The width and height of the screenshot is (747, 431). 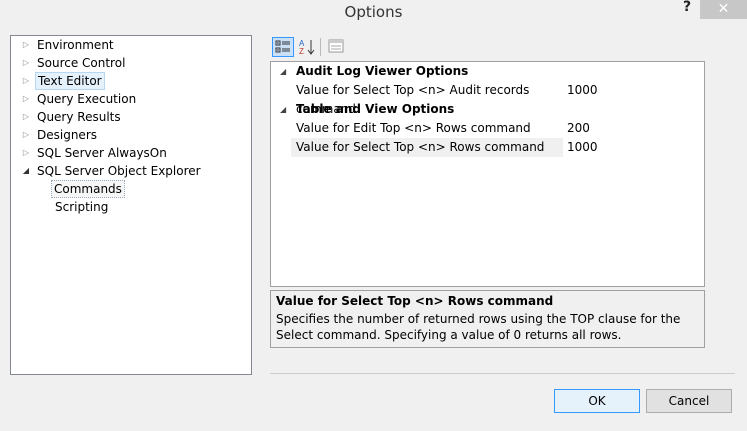 What do you see at coordinates (502, 373) in the screenshot?
I see `divider` at bounding box center [502, 373].